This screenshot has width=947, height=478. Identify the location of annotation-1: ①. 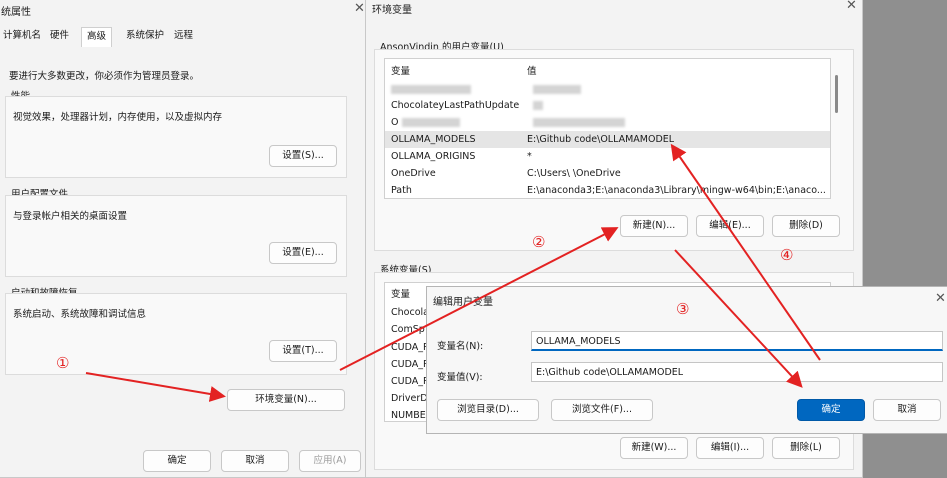
(63, 363).